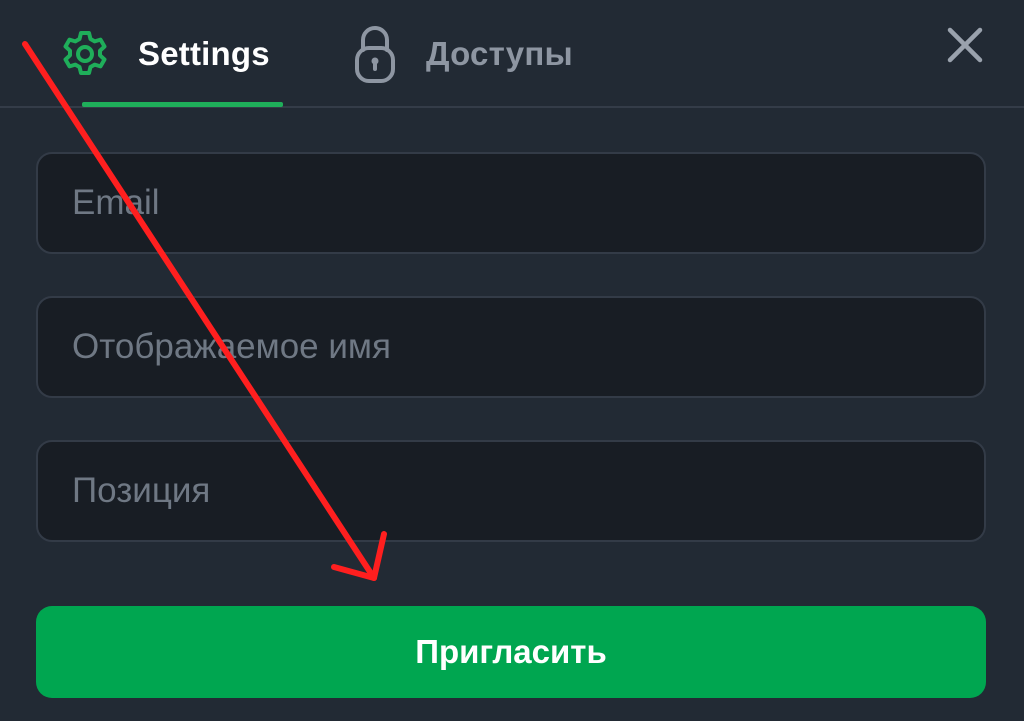 The width and height of the screenshot is (1024, 721). I want to click on tab-access-label: Доступы, so click(499, 53).